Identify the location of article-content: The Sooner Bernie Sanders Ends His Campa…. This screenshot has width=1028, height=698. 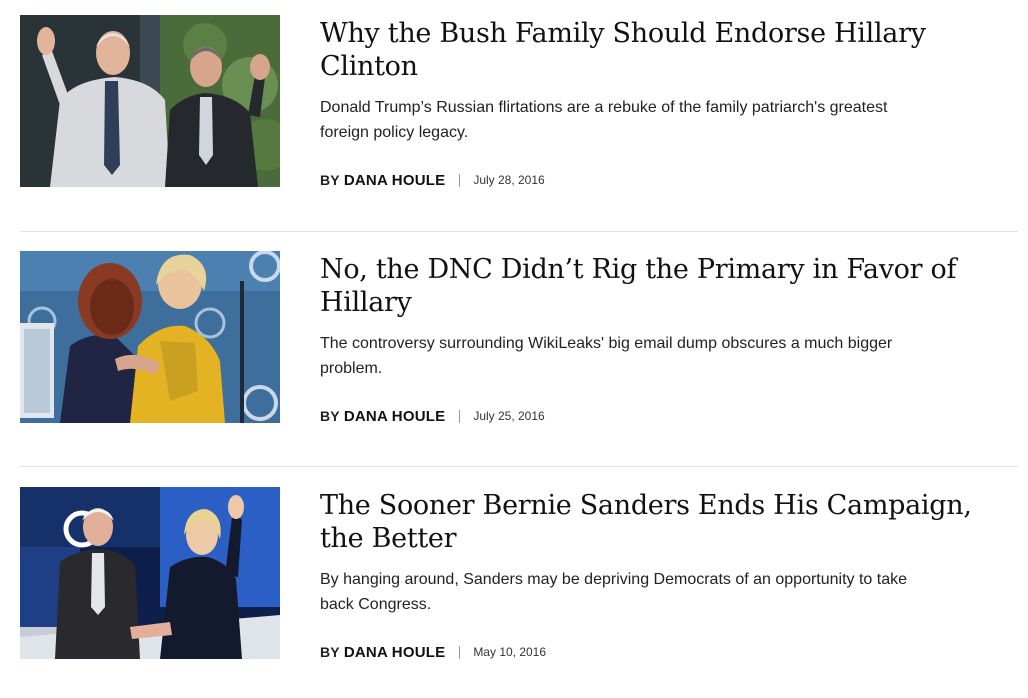
(660, 553).